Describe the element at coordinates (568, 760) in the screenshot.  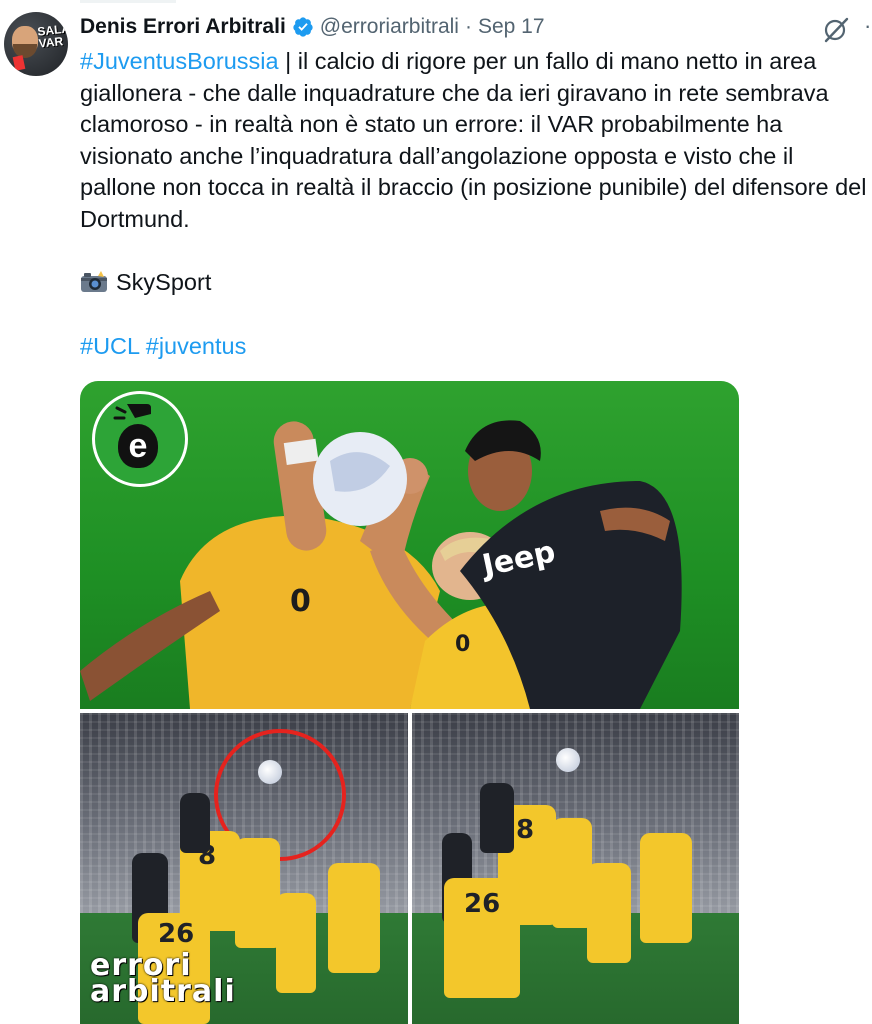
I see `ball-icon` at that location.